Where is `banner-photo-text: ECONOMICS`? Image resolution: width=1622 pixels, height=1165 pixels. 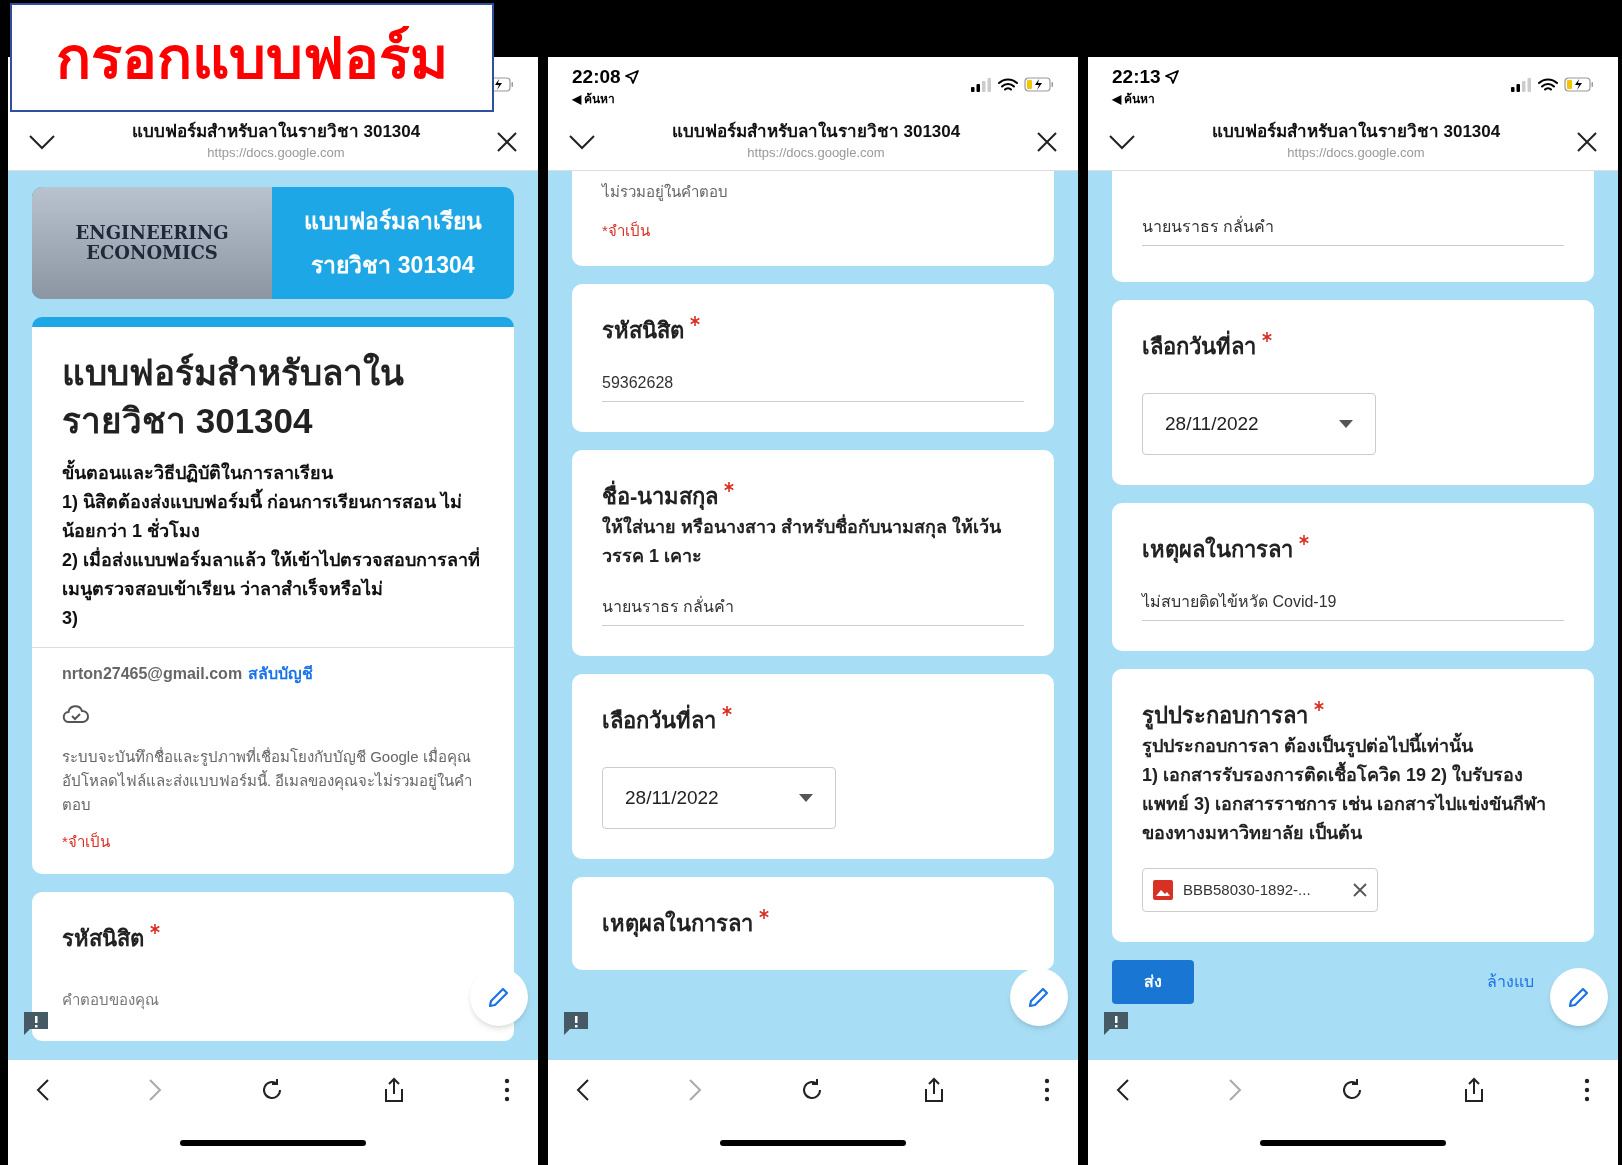
banner-photo-text: ECONOMICS is located at coordinates (152, 253).